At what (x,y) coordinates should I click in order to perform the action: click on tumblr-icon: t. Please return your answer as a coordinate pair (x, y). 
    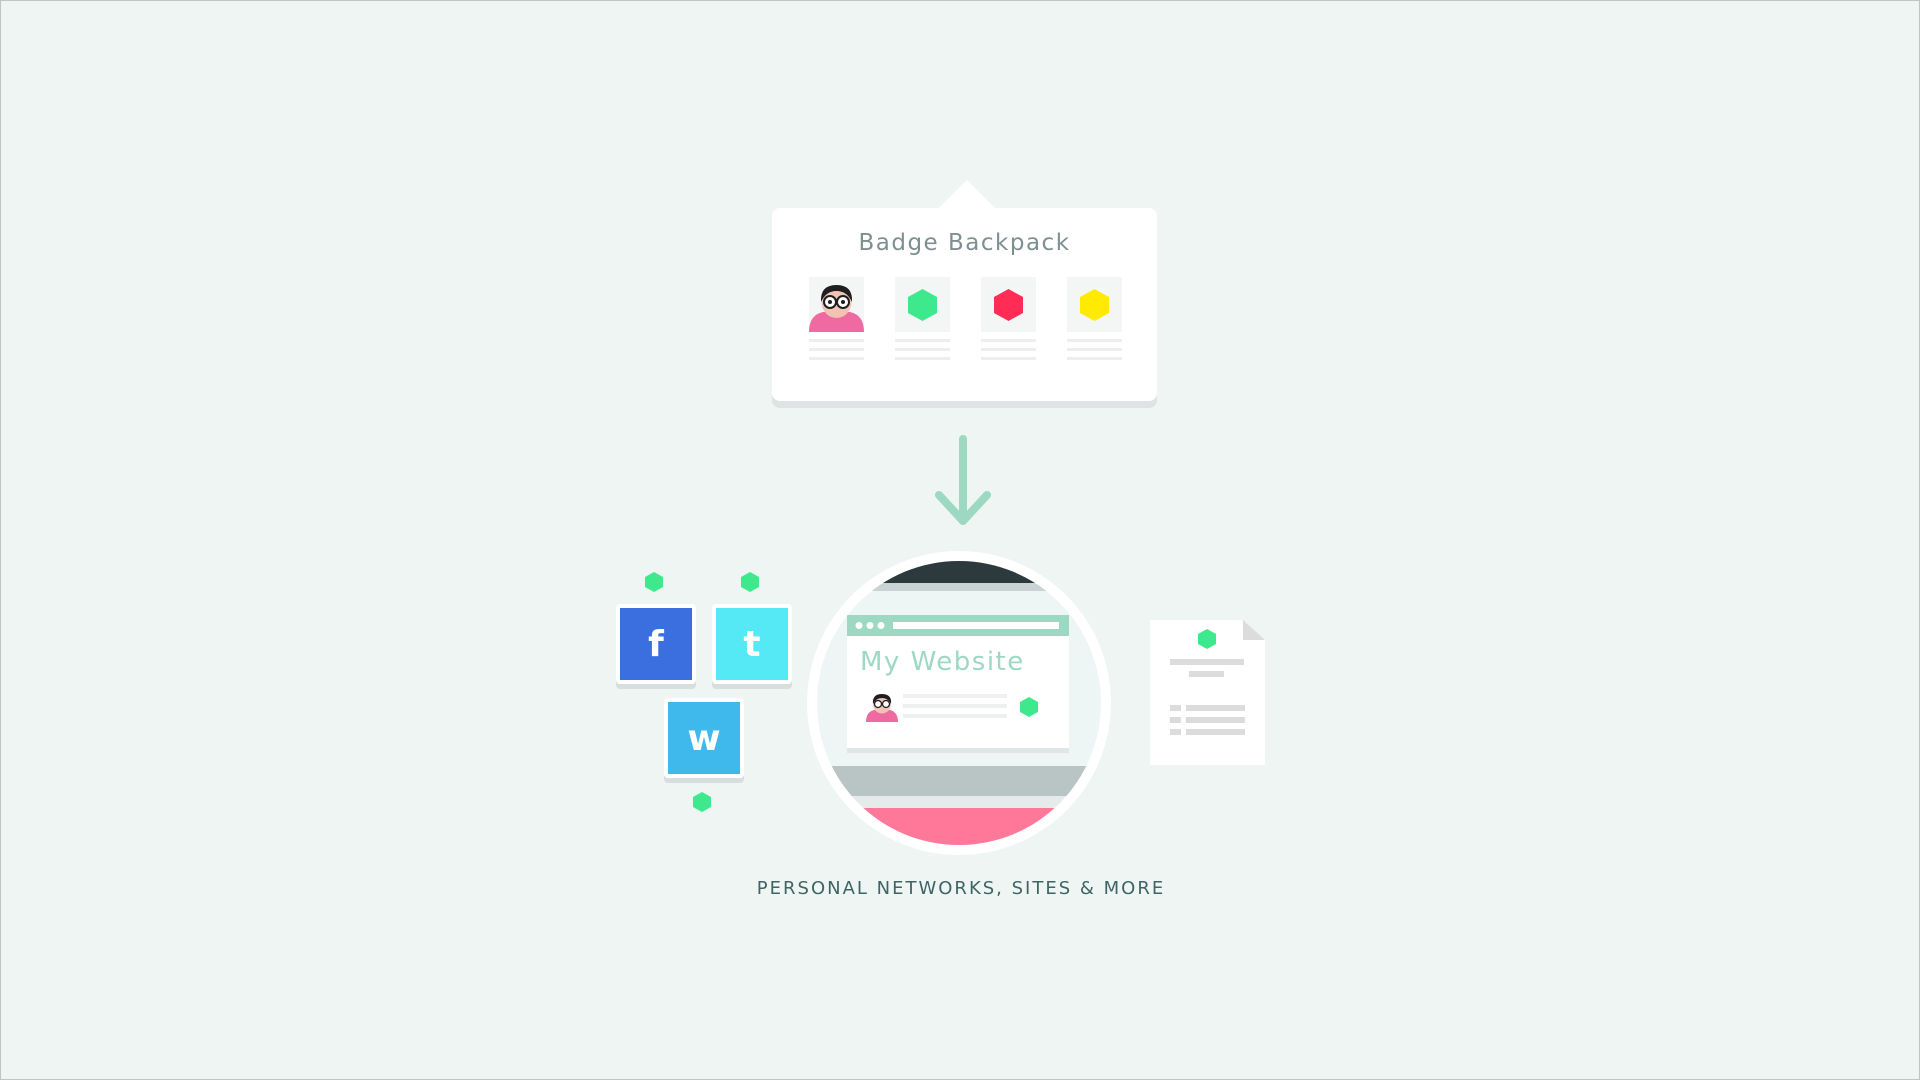
    Looking at the image, I should click on (752, 644).